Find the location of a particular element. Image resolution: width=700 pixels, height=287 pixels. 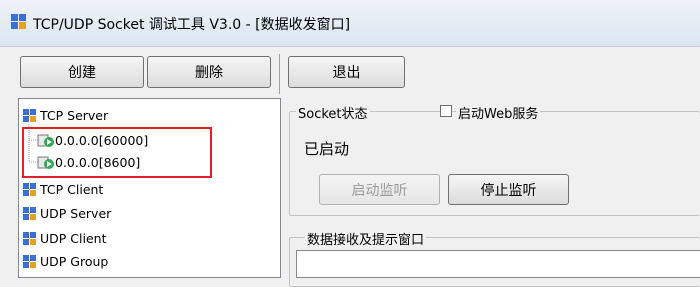

delete-button: 删除 is located at coordinates (209, 72).